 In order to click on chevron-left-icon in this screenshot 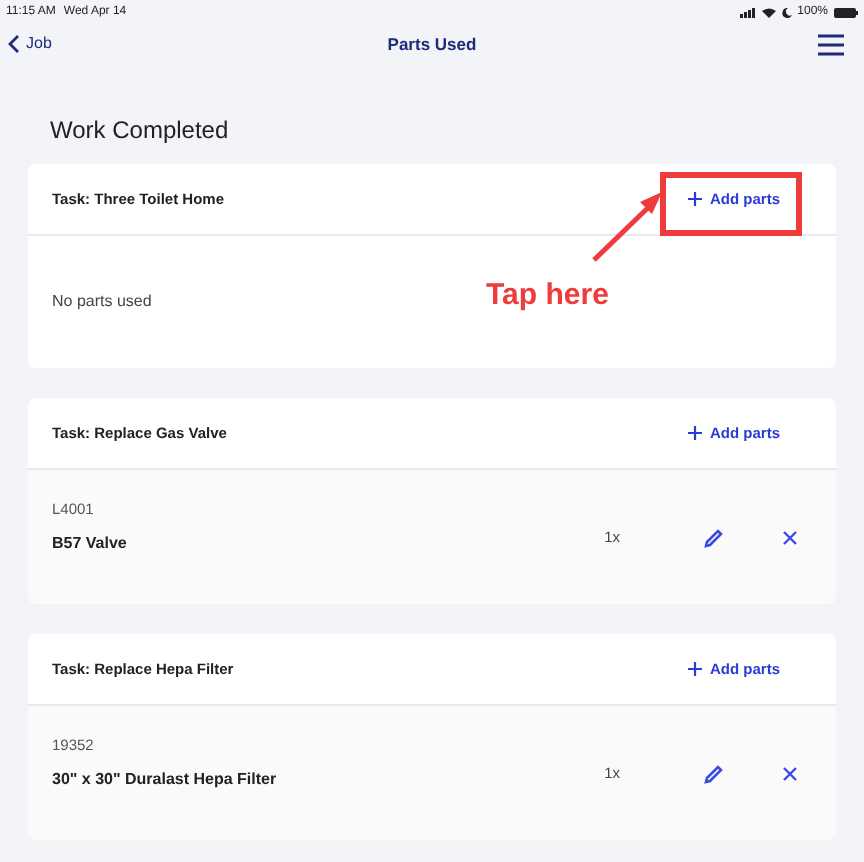, I will do `click(14, 44)`.